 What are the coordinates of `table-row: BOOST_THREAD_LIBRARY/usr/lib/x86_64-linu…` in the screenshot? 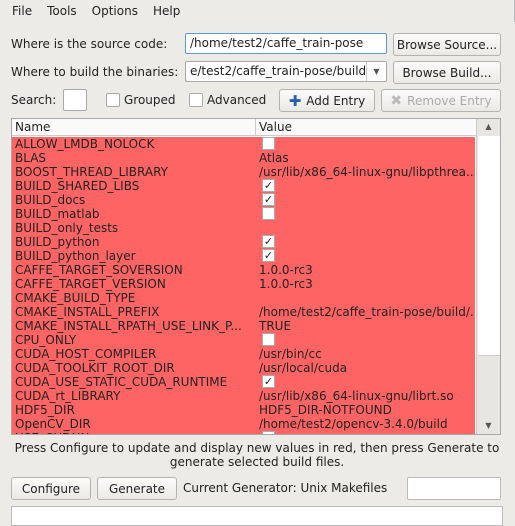 It's located at (243, 172).